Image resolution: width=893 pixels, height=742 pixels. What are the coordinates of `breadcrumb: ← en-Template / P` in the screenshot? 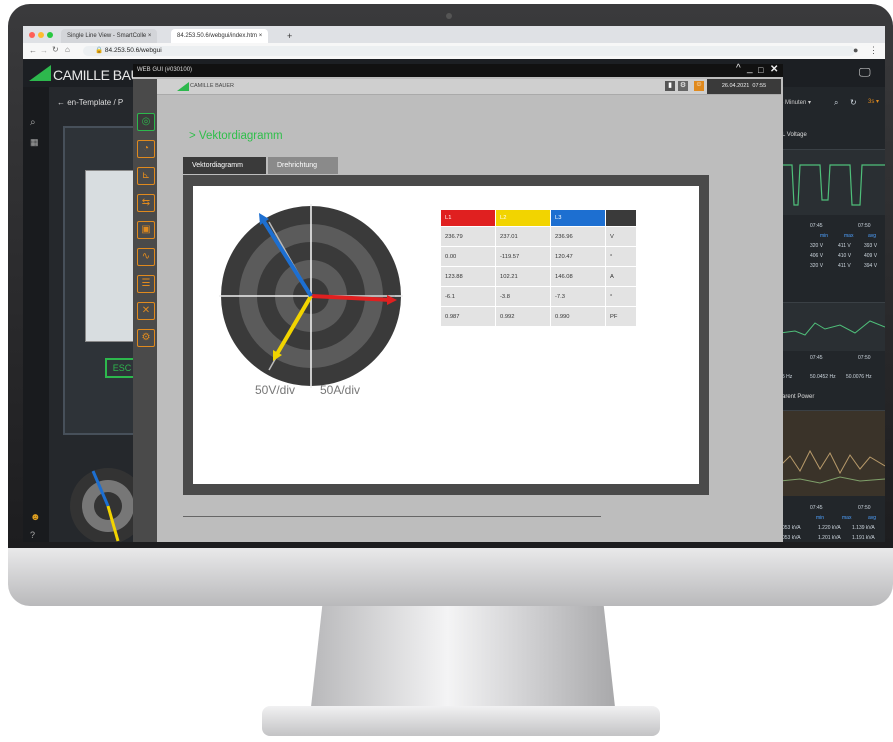 It's located at (90, 102).